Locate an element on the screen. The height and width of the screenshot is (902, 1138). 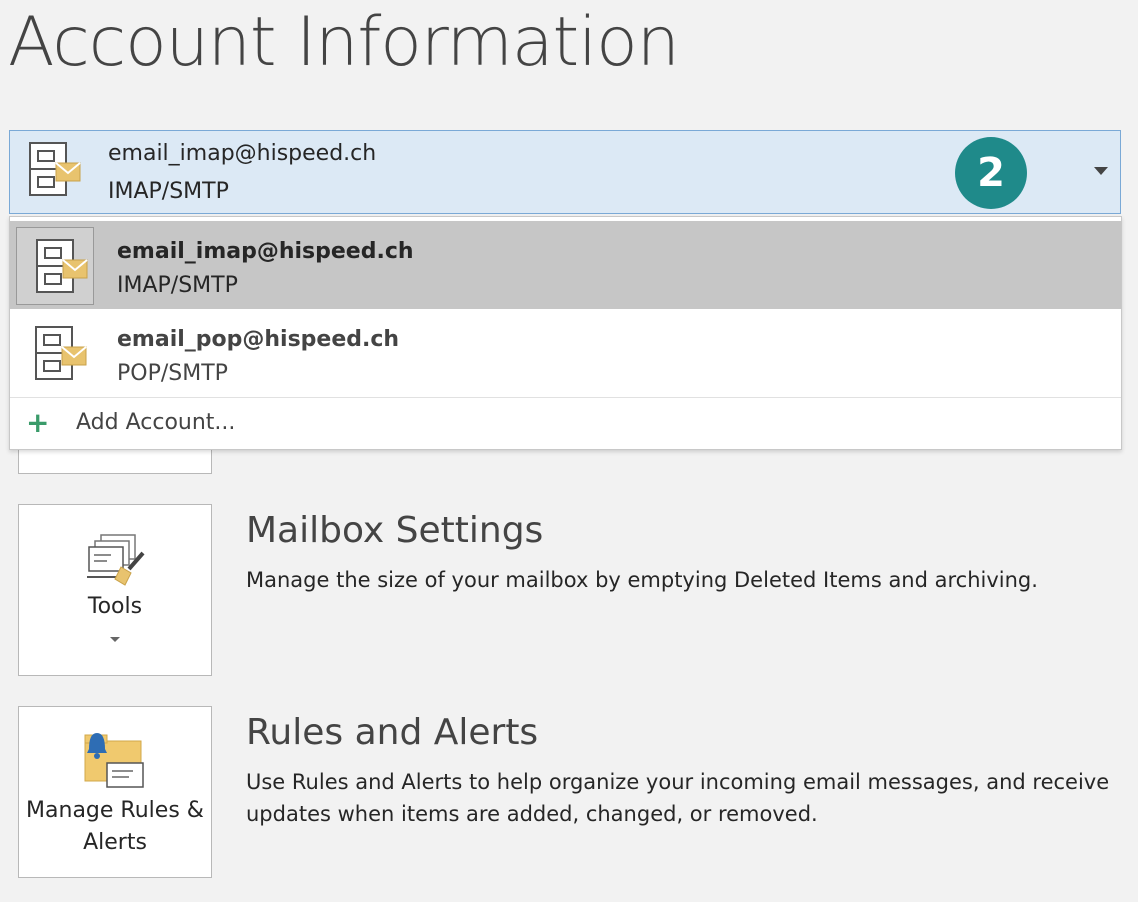
account-option-imap: email_imap@hispeed.ch IMAP/SMTP is located at coordinates (565, 265).